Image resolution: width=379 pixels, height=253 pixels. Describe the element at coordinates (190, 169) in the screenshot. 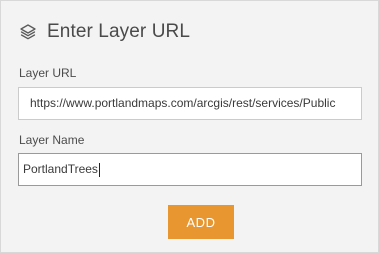

I see `layer-name-input: PortlandTrees` at that location.